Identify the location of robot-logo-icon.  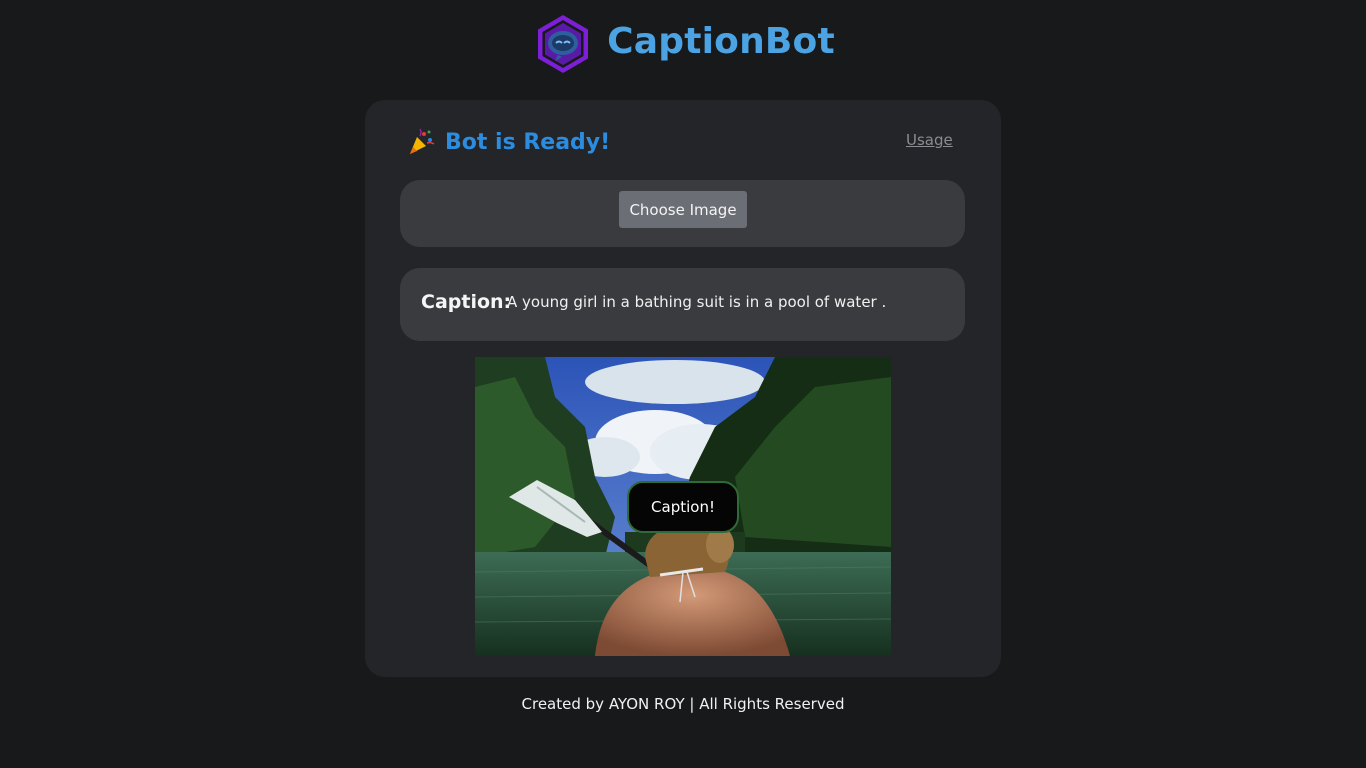
(563, 44).